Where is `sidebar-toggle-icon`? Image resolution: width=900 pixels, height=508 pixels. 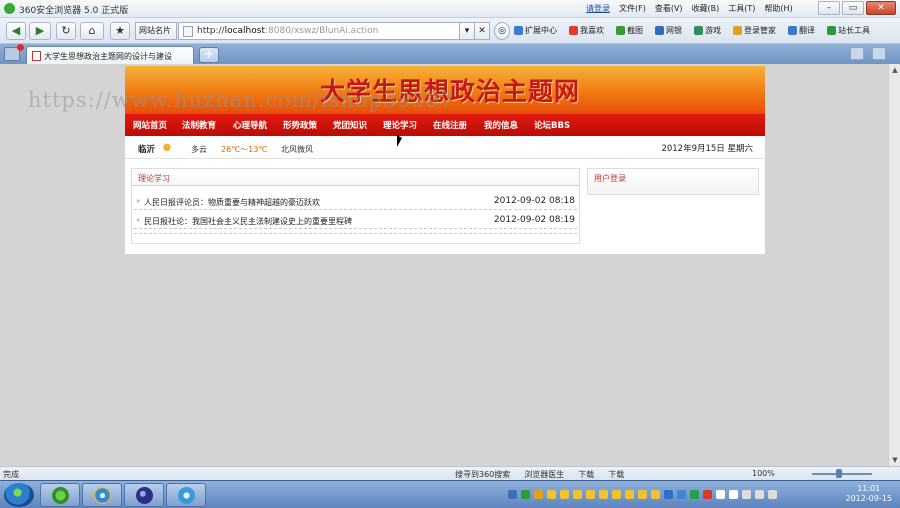 sidebar-toggle-icon is located at coordinates (14, 52).